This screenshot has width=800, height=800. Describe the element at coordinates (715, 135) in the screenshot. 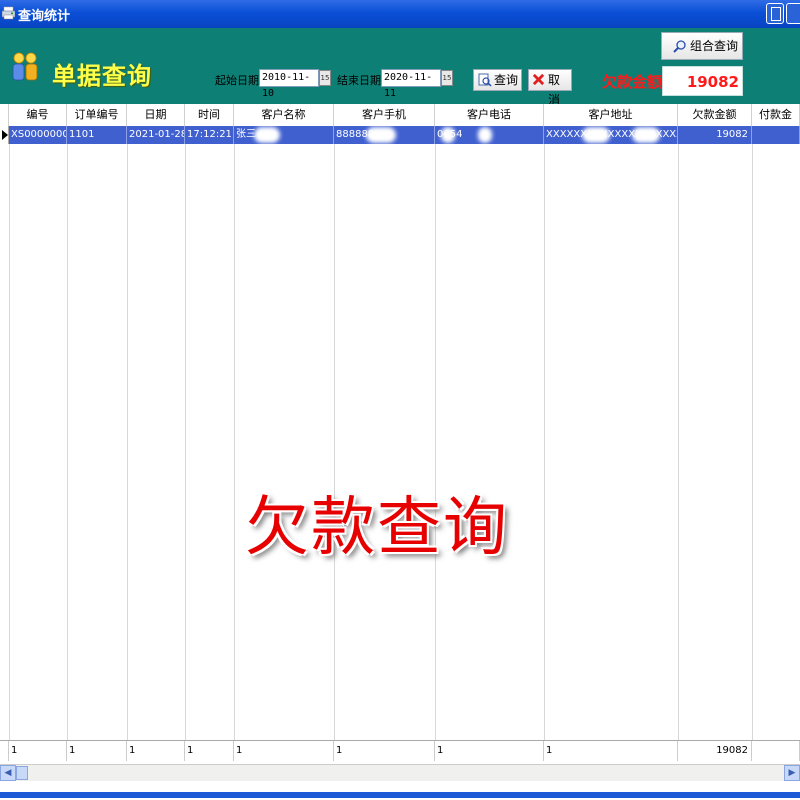

I see `cell-debt: 19082` at that location.